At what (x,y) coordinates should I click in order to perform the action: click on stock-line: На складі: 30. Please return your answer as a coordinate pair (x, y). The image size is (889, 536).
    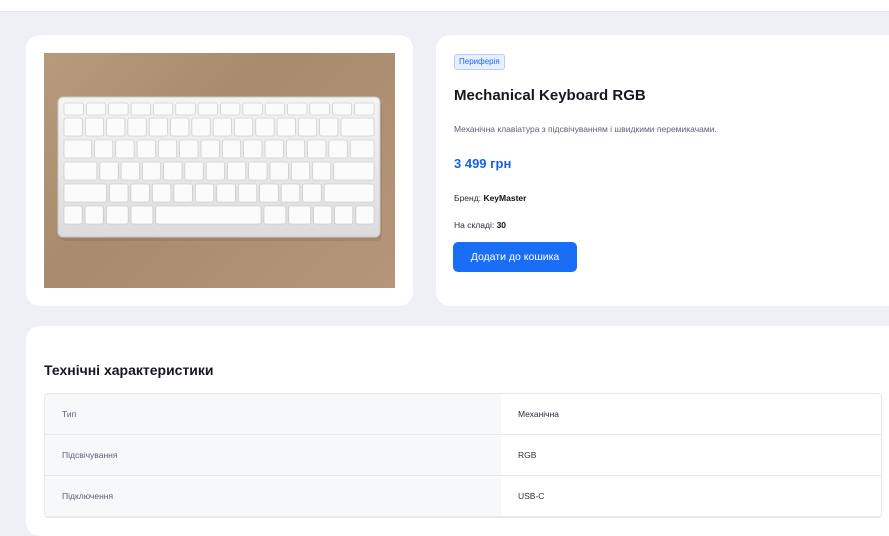
    Looking at the image, I should click on (480, 225).